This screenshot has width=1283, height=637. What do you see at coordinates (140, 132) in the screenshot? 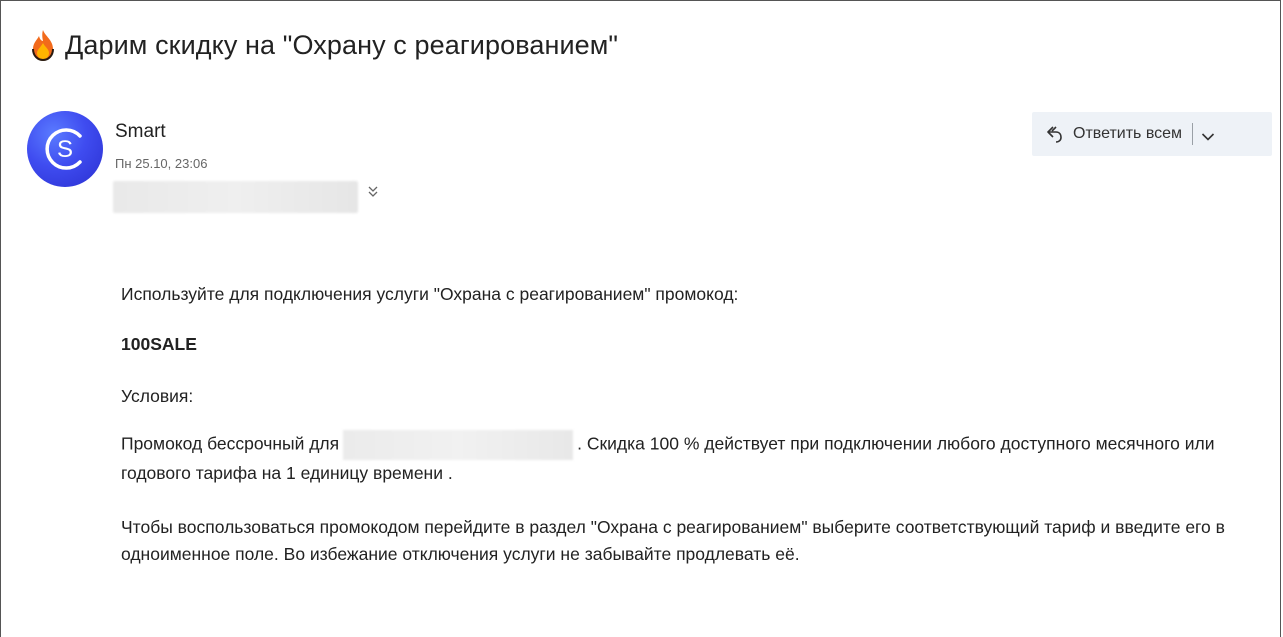
I see `sender-name: Smart` at bounding box center [140, 132].